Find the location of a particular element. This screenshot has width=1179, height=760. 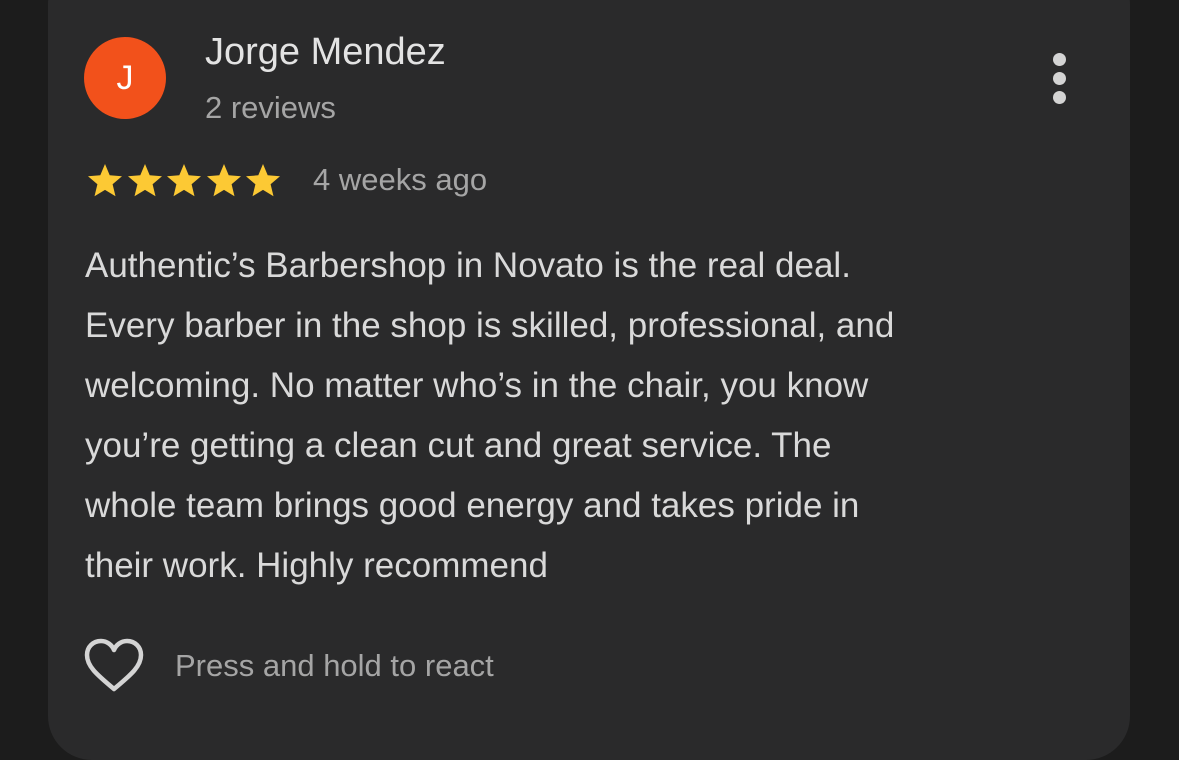

avatar-initial: J is located at coordinates (125, 78).